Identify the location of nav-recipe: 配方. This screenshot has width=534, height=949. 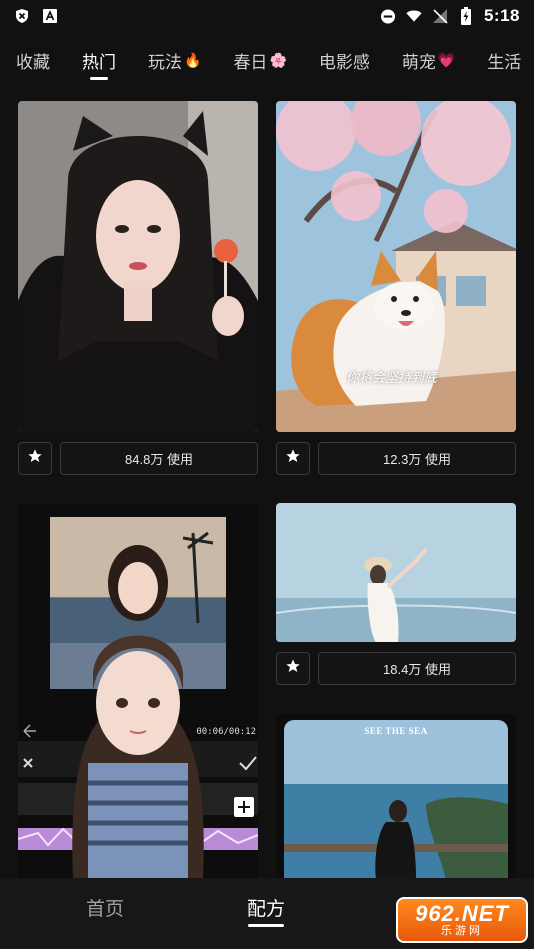
(266, 913).